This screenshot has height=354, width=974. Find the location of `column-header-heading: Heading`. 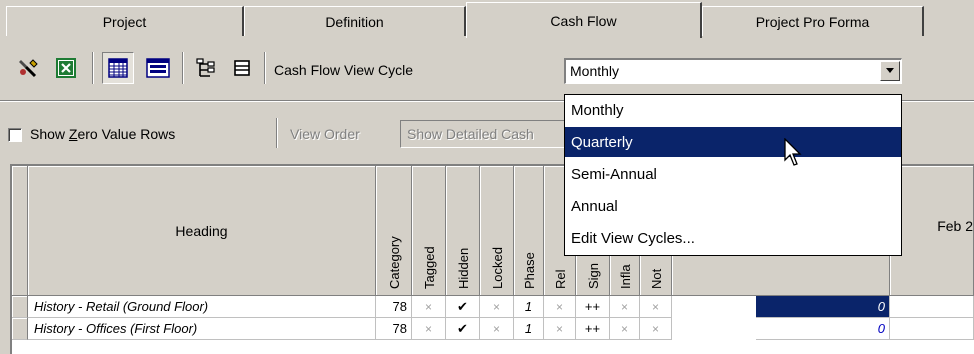

column-header-heading: Heading is located at coordinates (202, 231).